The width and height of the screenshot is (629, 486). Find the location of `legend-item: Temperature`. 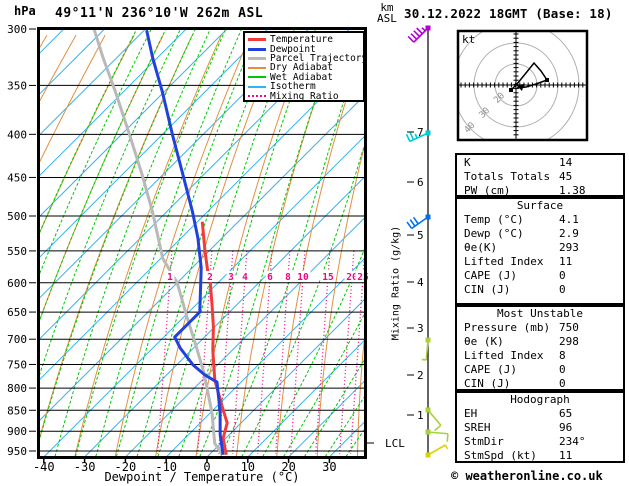

legend-item: Temperature is located at coordinates (305, 39).